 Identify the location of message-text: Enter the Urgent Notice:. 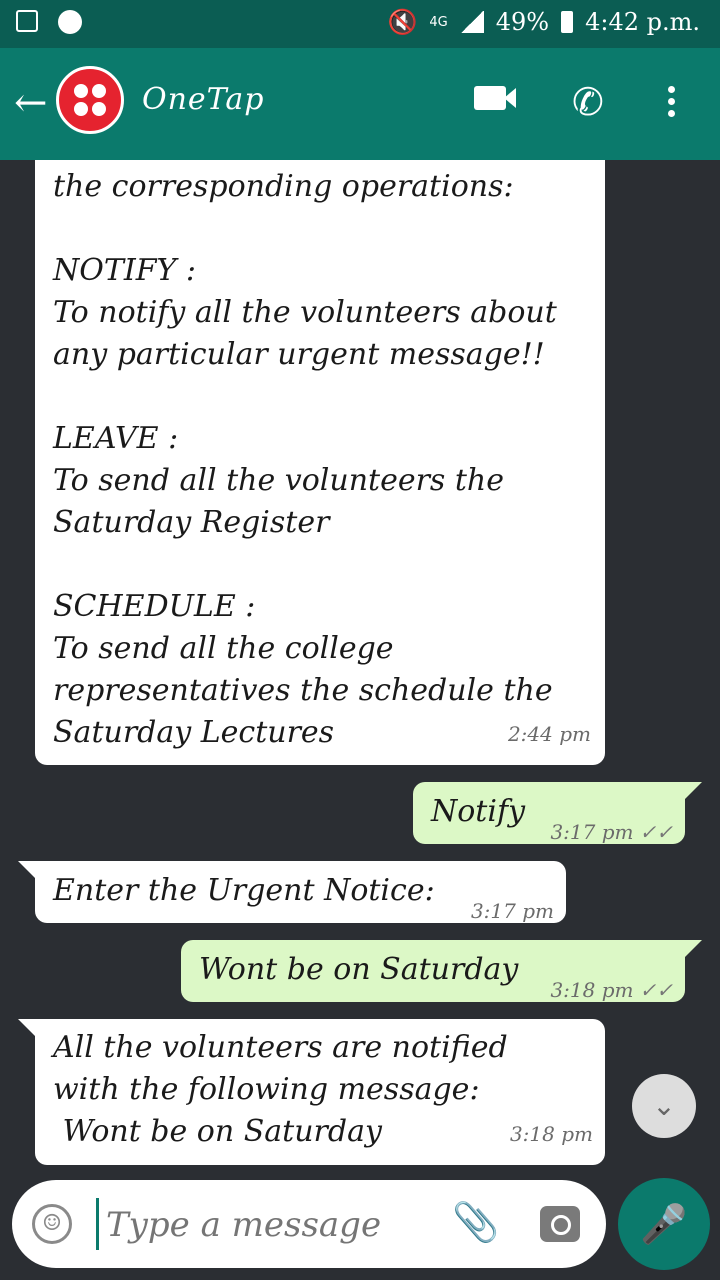
(244, 890).